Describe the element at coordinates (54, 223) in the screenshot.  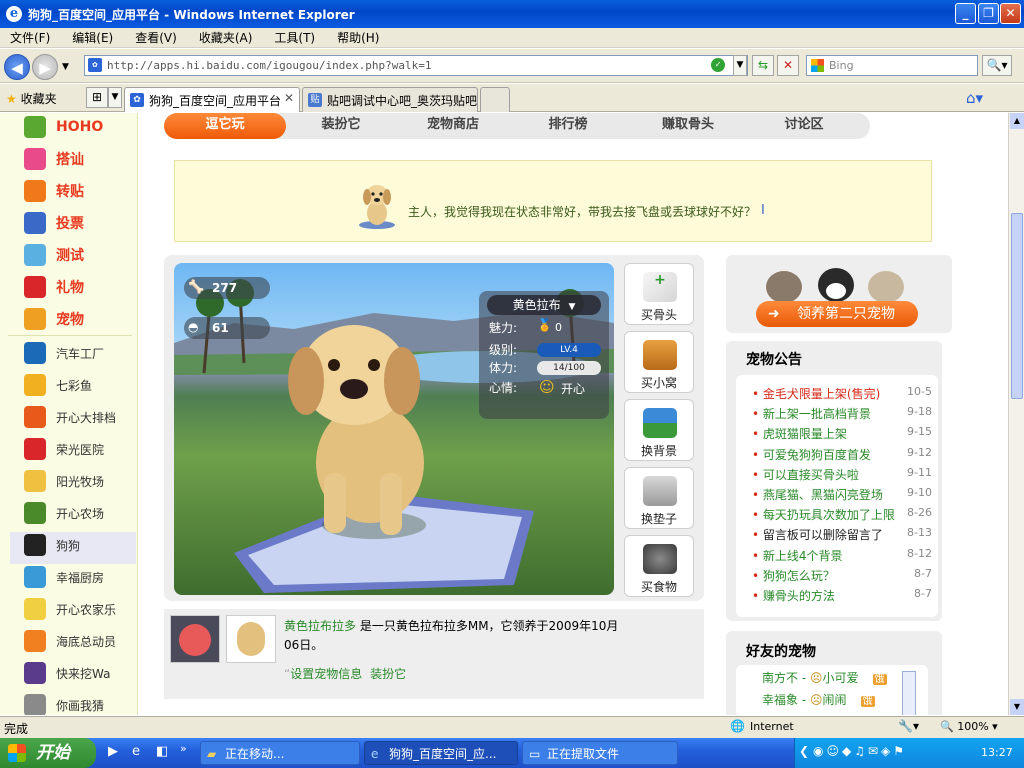
I see `sidebar-item: 投票` at that location.